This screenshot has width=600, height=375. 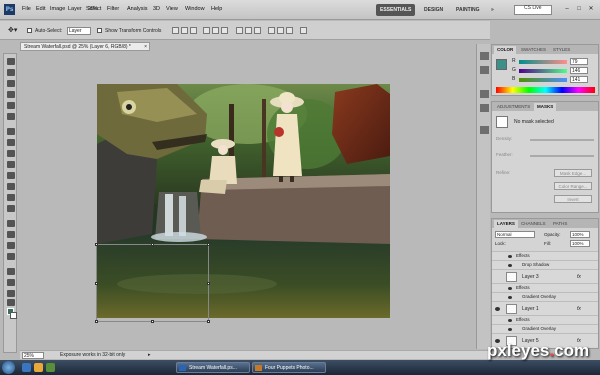 What do you see at coordinates (580, 234) in the screenshot?
I see `opacity-field: 100%` at bounding box center [580, 234].